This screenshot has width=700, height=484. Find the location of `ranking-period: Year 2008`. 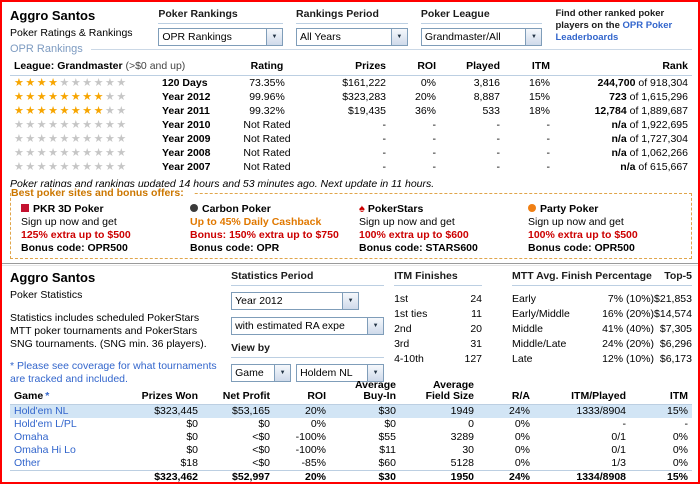

ranking-period: Year 2008 is located at coordinates (186, 153).